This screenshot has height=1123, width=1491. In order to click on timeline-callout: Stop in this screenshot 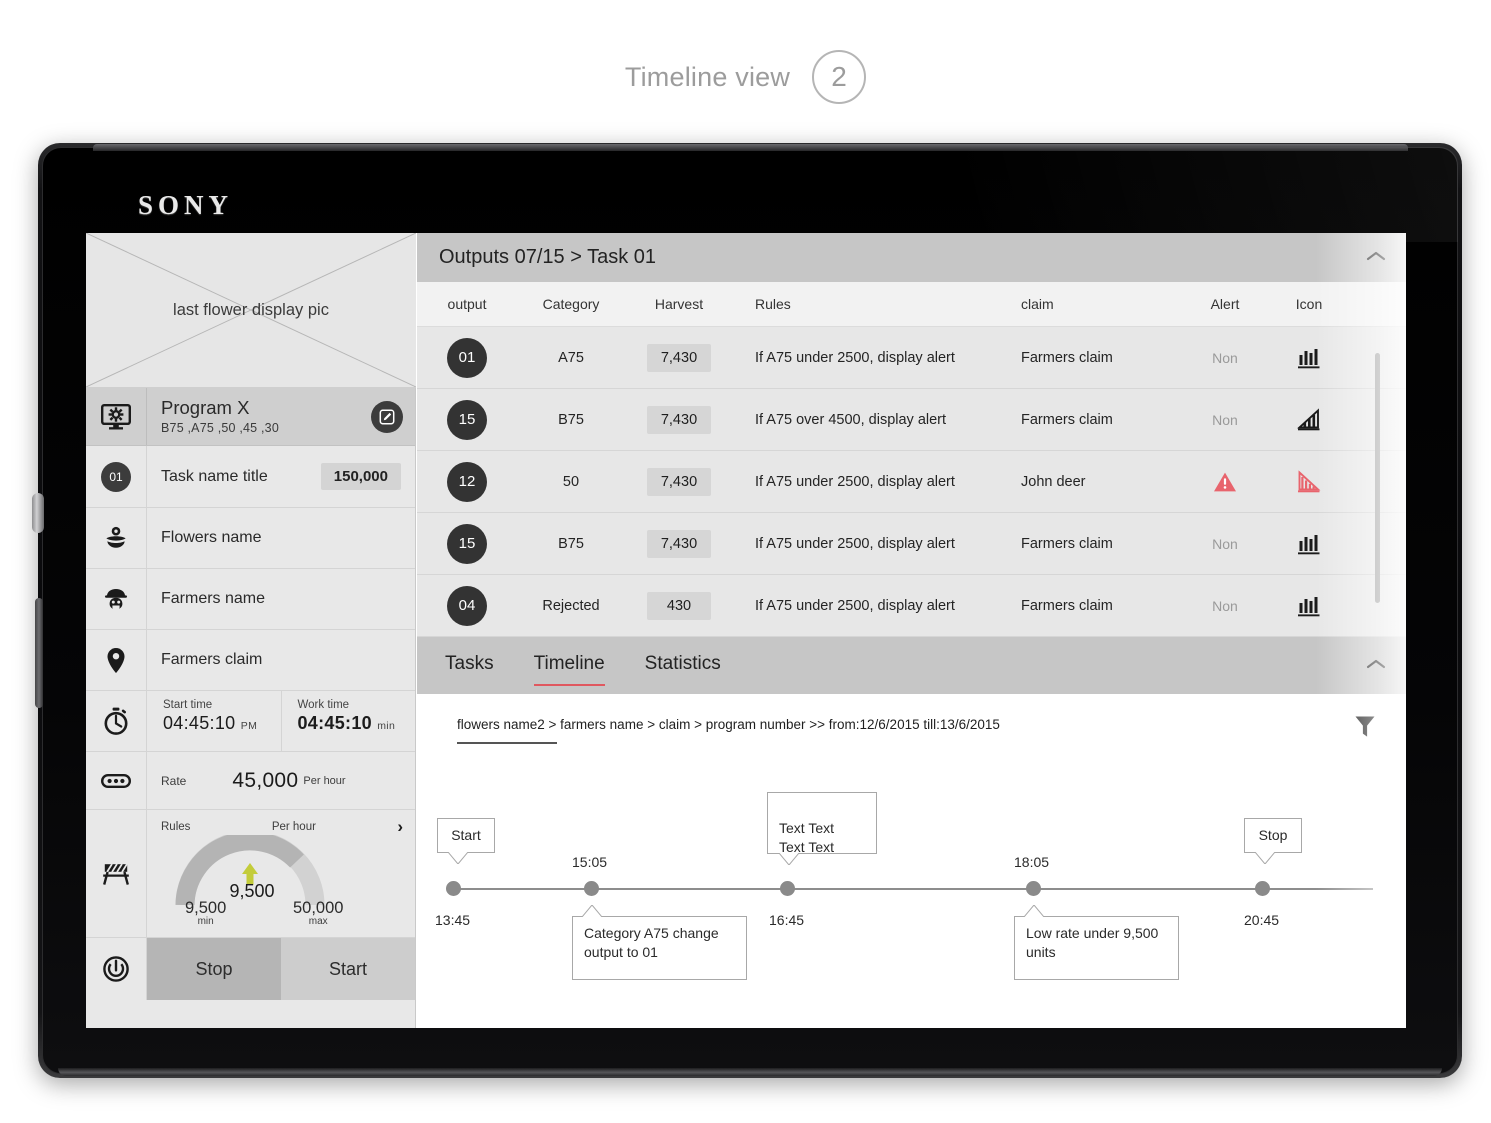, I will do `click(1273, 841)`.